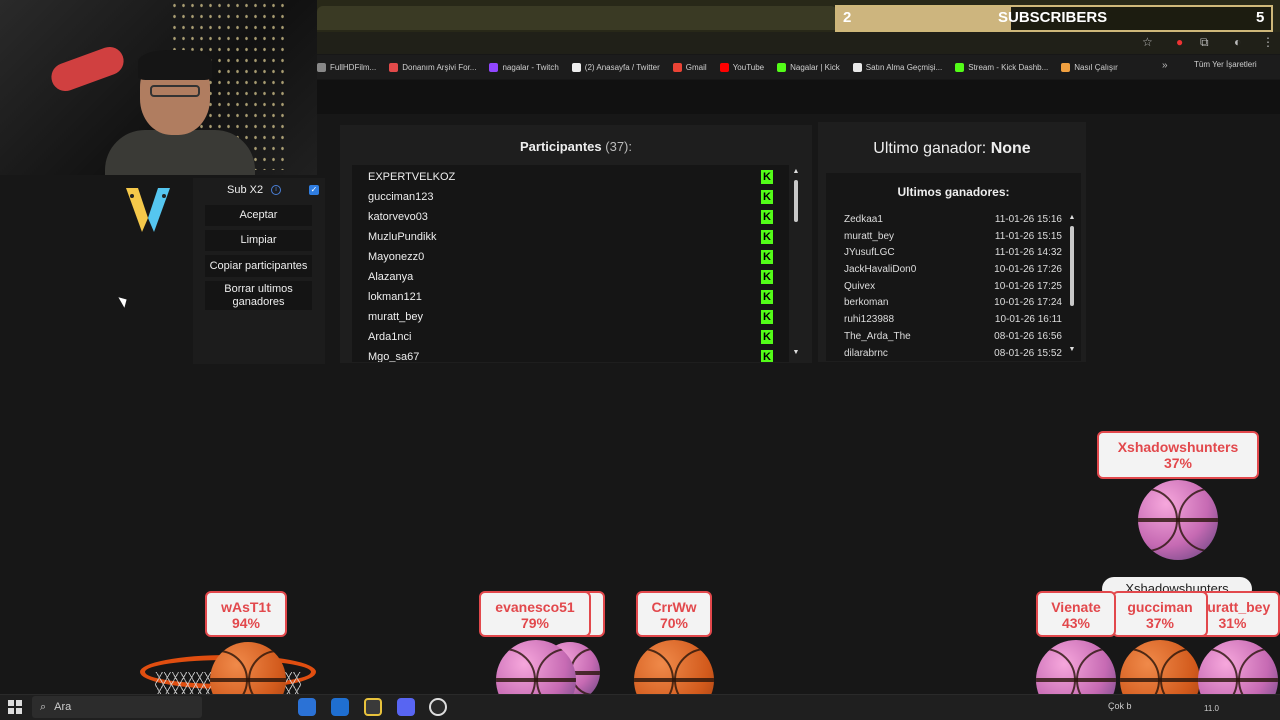 This screenshot has height=720, width=1280. What do you see at coordinates (530, 67) in the screenshot?
I see `bookmark-label: nagalar - Twitch` at bounding box center [530, 67].